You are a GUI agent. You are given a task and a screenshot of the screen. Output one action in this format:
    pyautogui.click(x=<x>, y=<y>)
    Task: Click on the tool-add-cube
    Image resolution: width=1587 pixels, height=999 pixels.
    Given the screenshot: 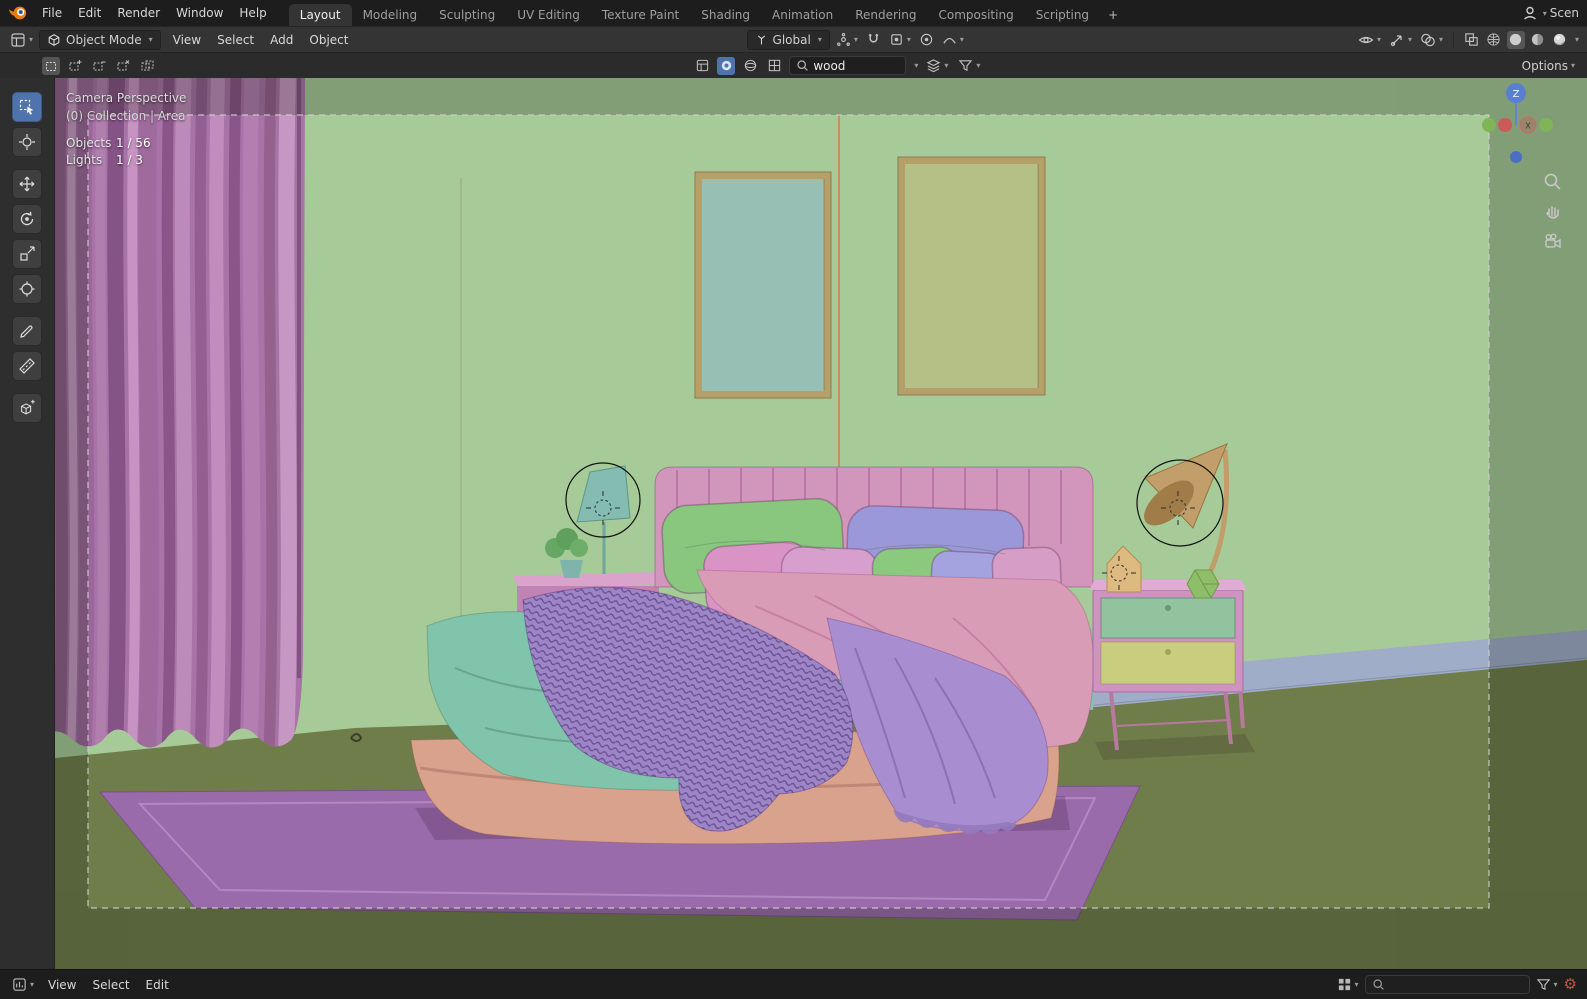 What is the action you would take?
    pyautogui.click(x=27, y=408)
    